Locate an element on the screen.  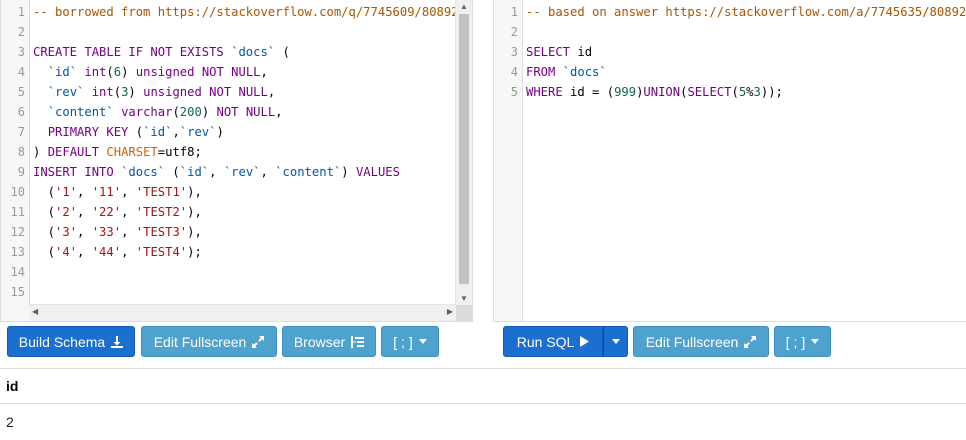
code-line: ('2', '22', 'TEST2'), is located at coordinates (117, 212).